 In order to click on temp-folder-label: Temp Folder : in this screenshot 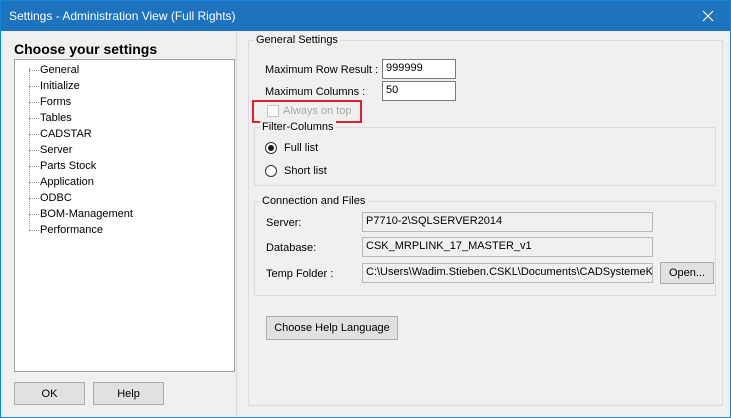, I will do `click(300, 274)`.